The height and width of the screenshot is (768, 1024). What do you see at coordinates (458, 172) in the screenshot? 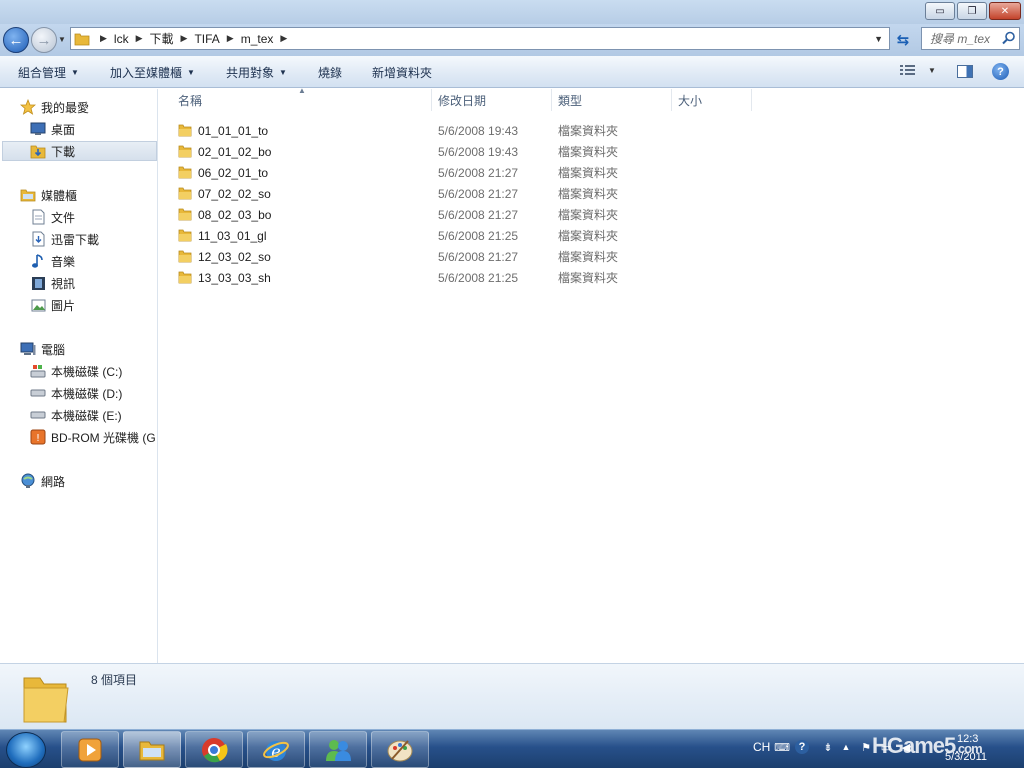
I see `file-row: 06_02_01_to 5/6/2008 21:27 檔案資料夾` at bounding box center [458, 172].